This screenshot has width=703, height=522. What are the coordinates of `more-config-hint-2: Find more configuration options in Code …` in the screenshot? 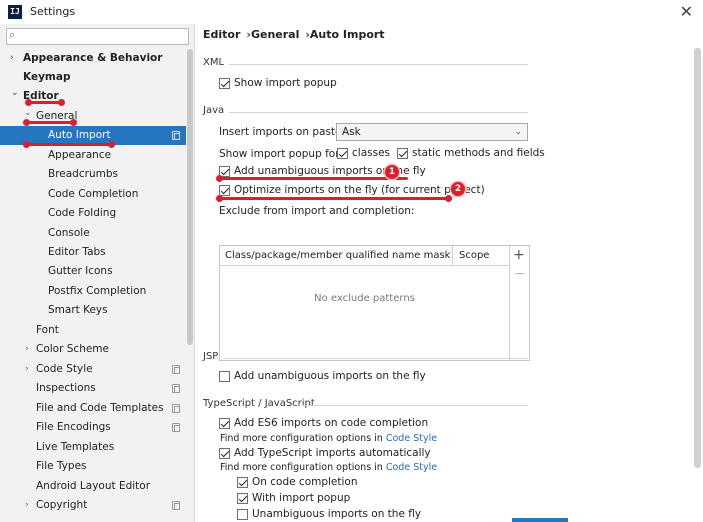 It's located at (329, 467).